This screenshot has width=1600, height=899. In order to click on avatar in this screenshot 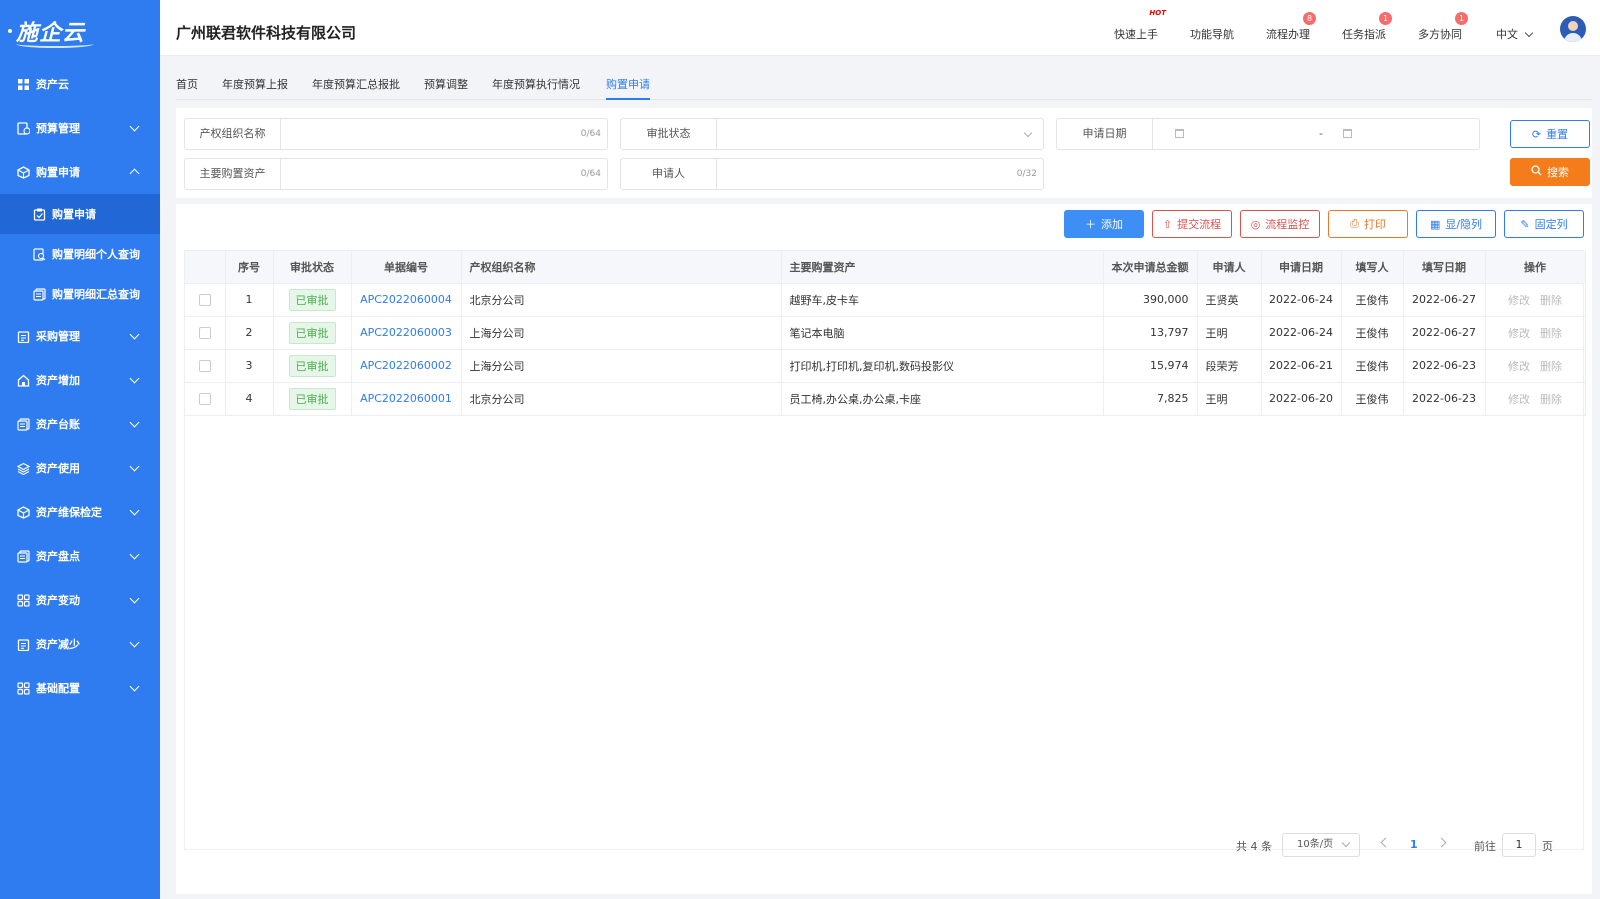, I will do `click(1573, 29)`.